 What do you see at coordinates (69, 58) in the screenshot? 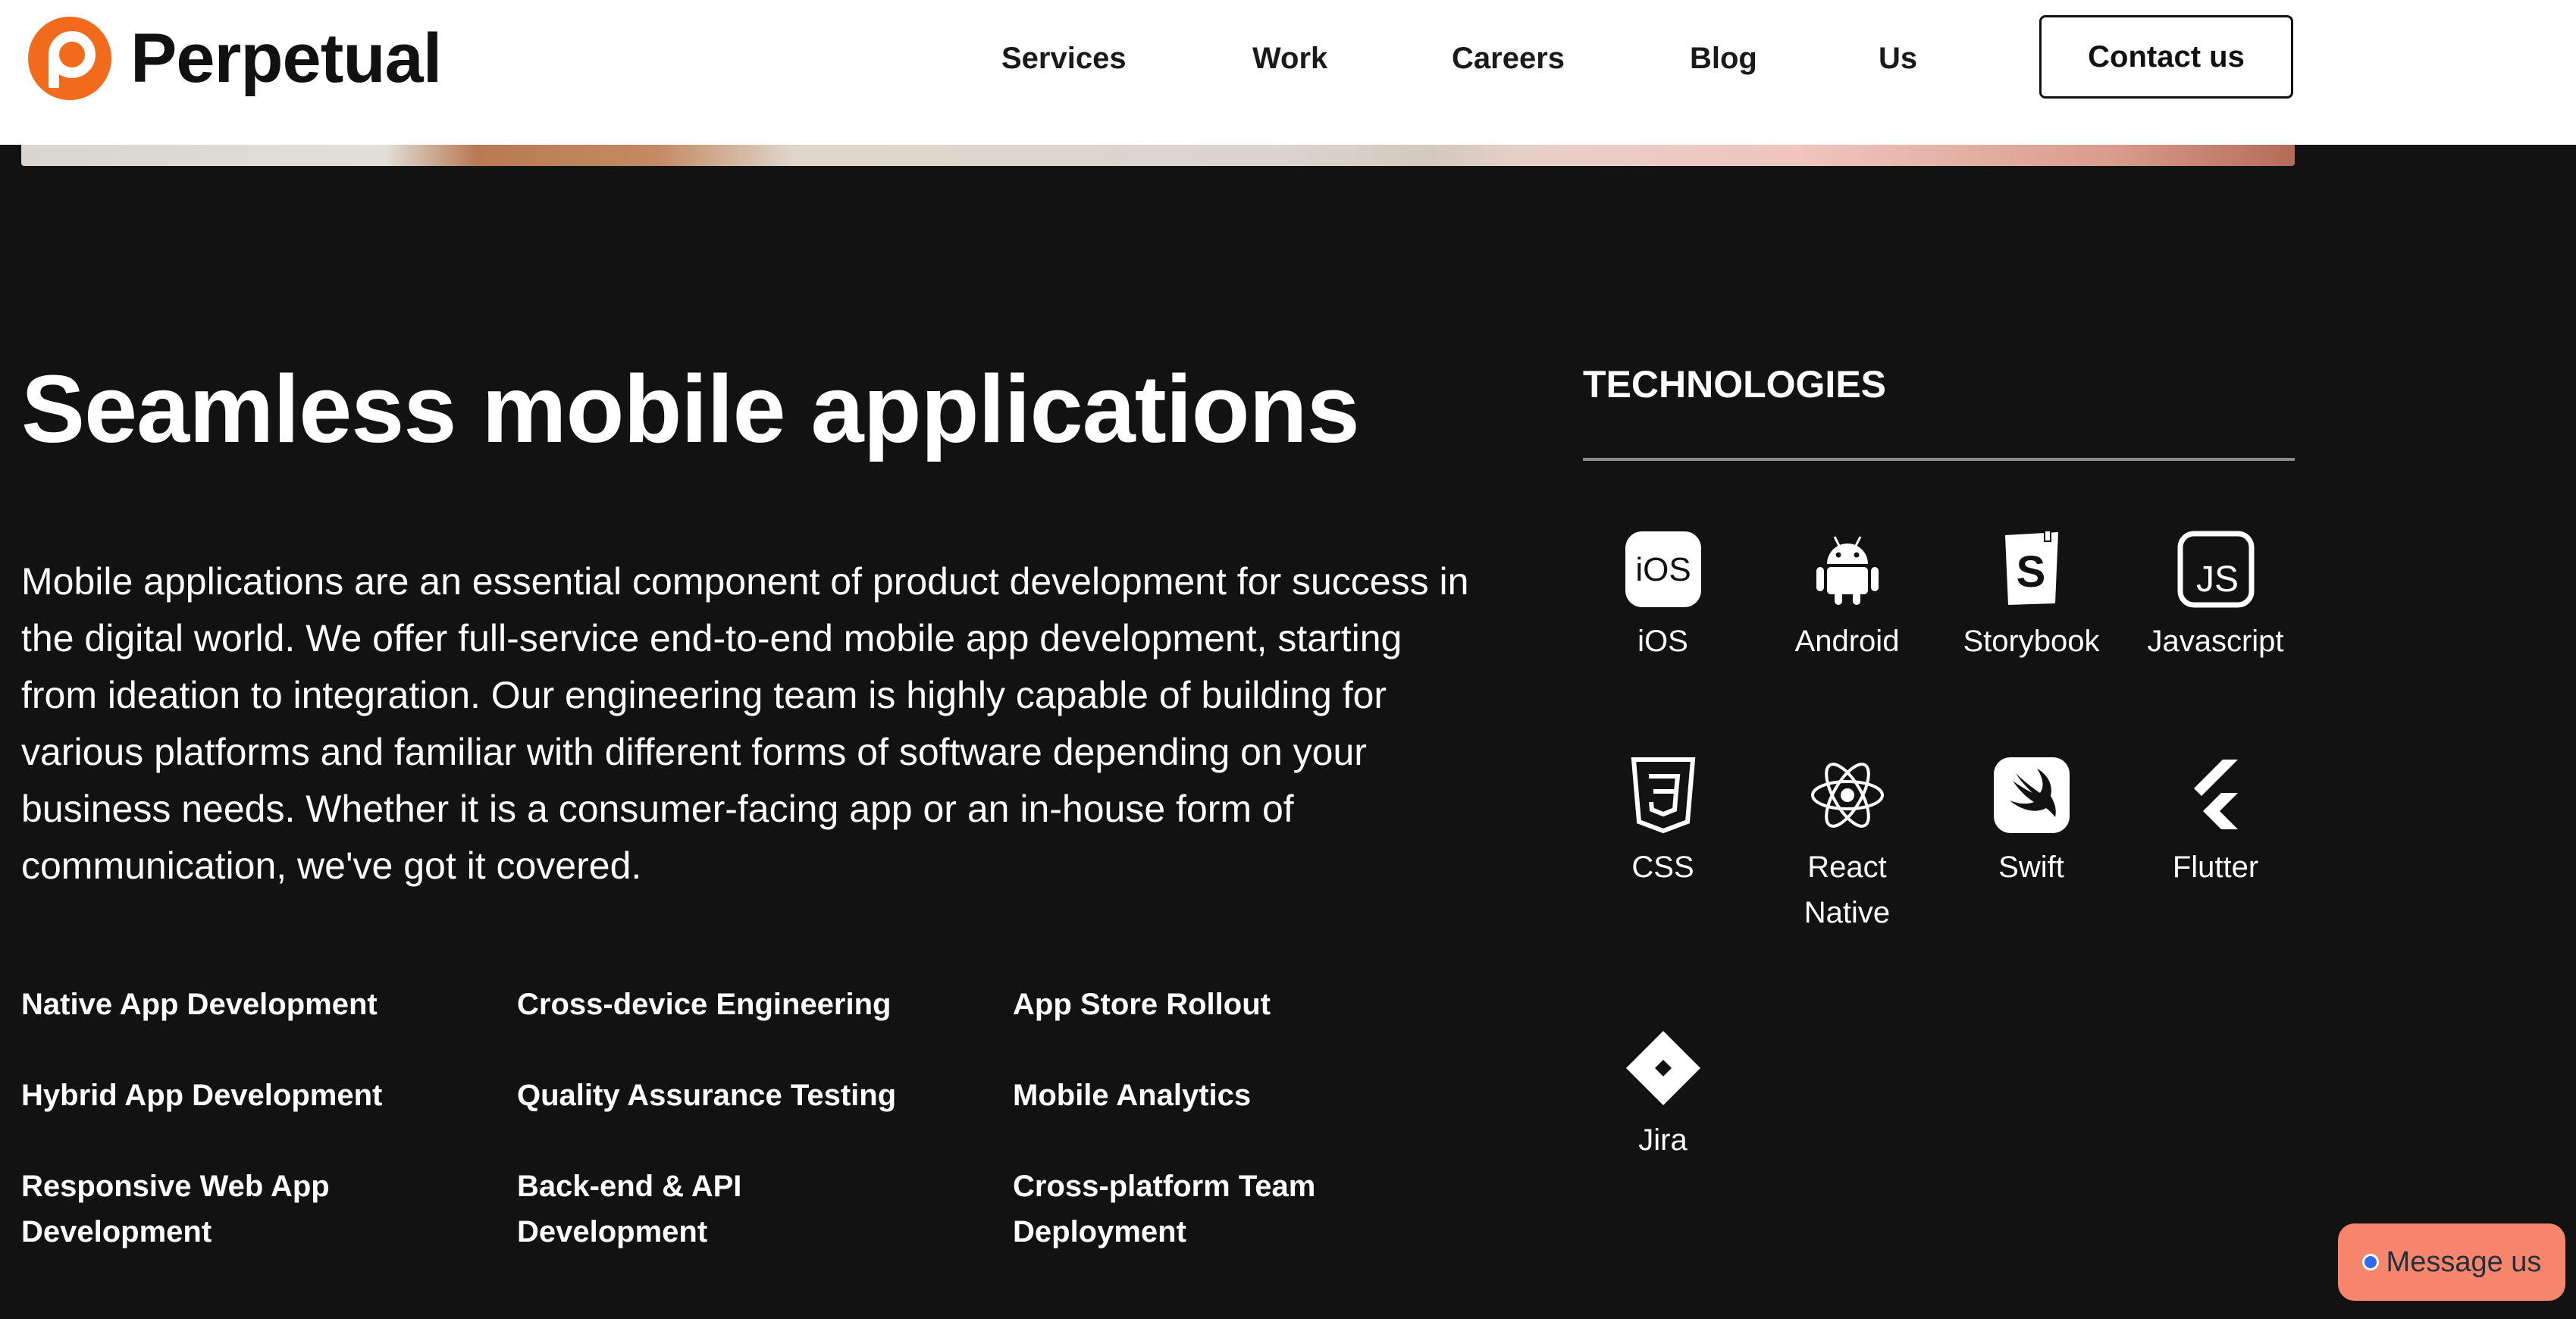
I see `perpetual-logo-icon` at bounding box center [69, 58].